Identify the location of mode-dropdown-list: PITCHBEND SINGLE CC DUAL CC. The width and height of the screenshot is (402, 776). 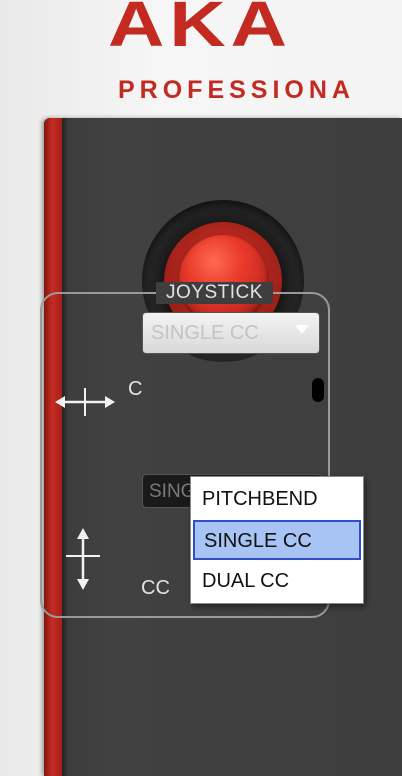
(277, 540).